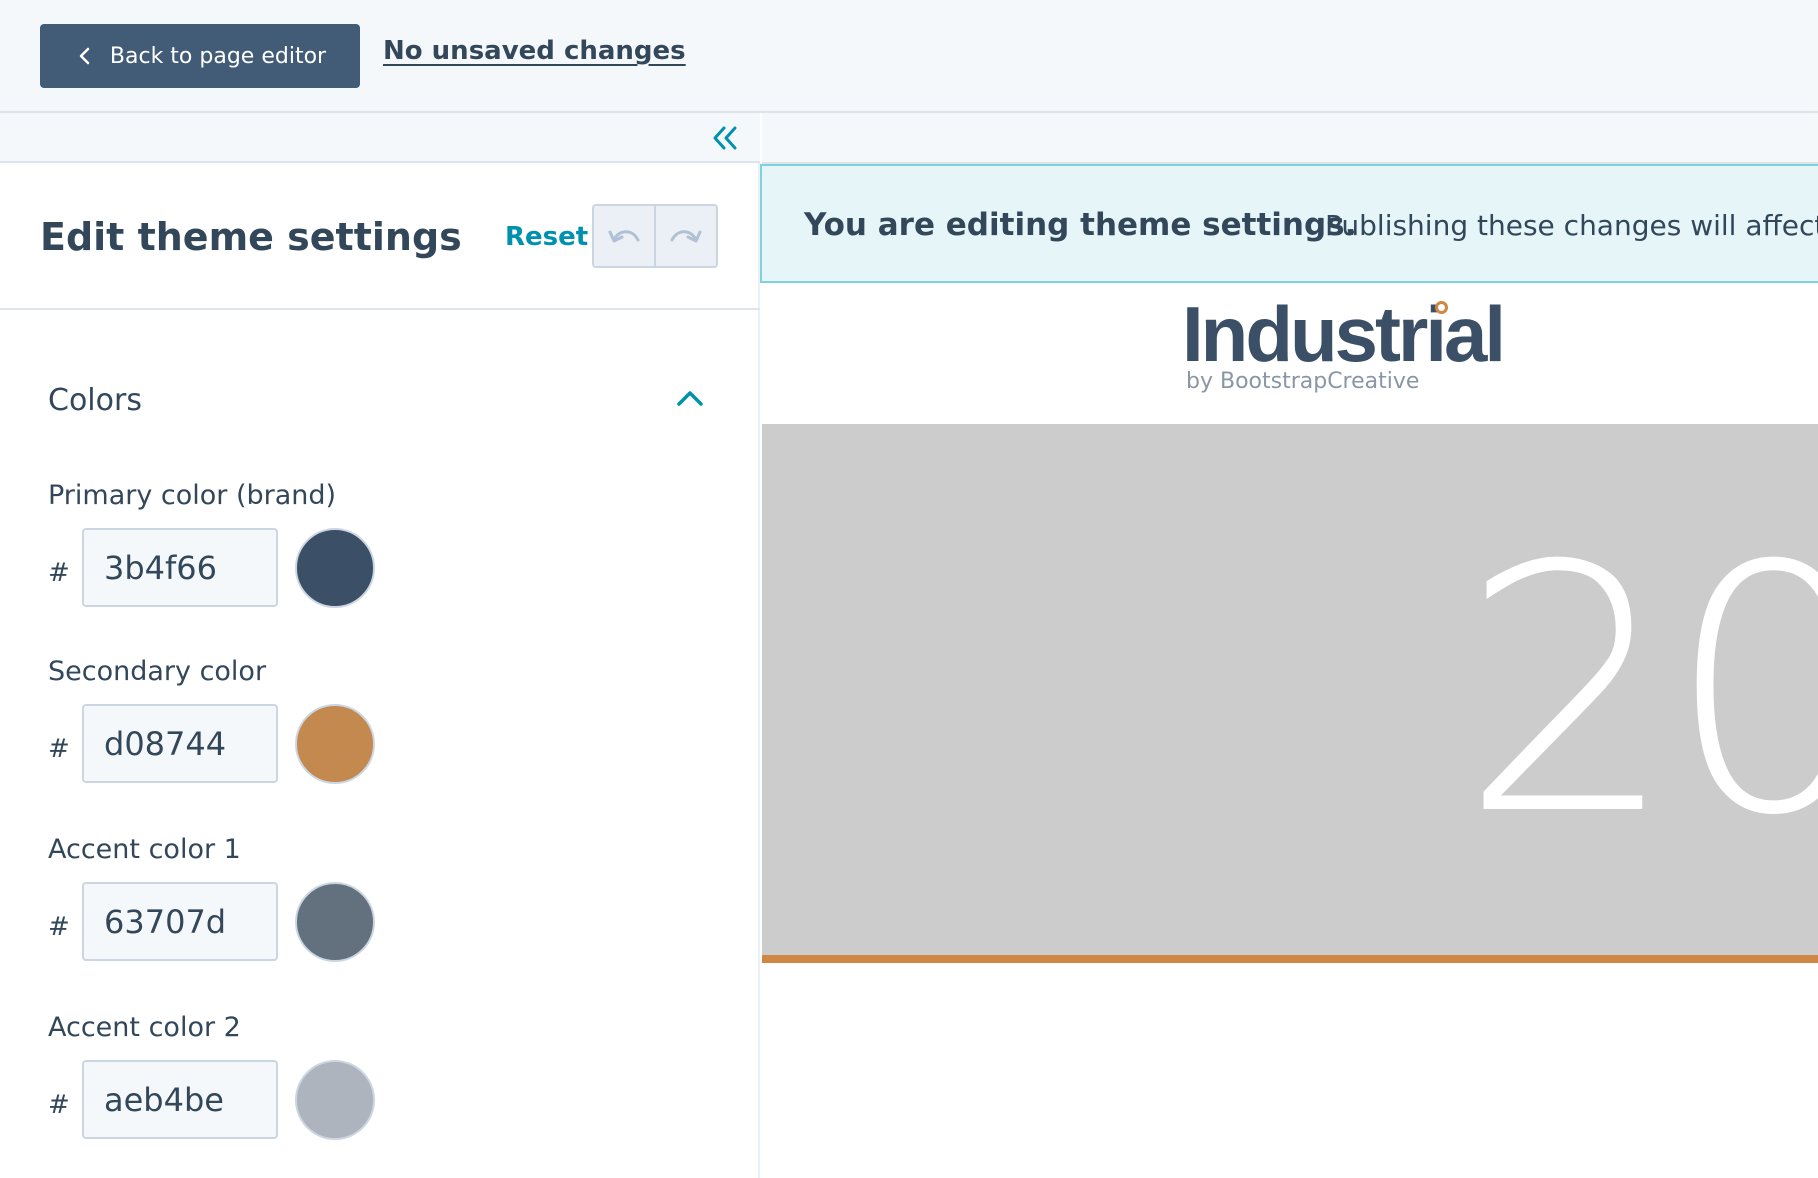 This screenshot has width=1818, height=1178. What do you see at coordinates (909, 56) in the screenshot?
I see `top-bar: Back to page editor No unsaved changes` at bounding box center [909, 56].